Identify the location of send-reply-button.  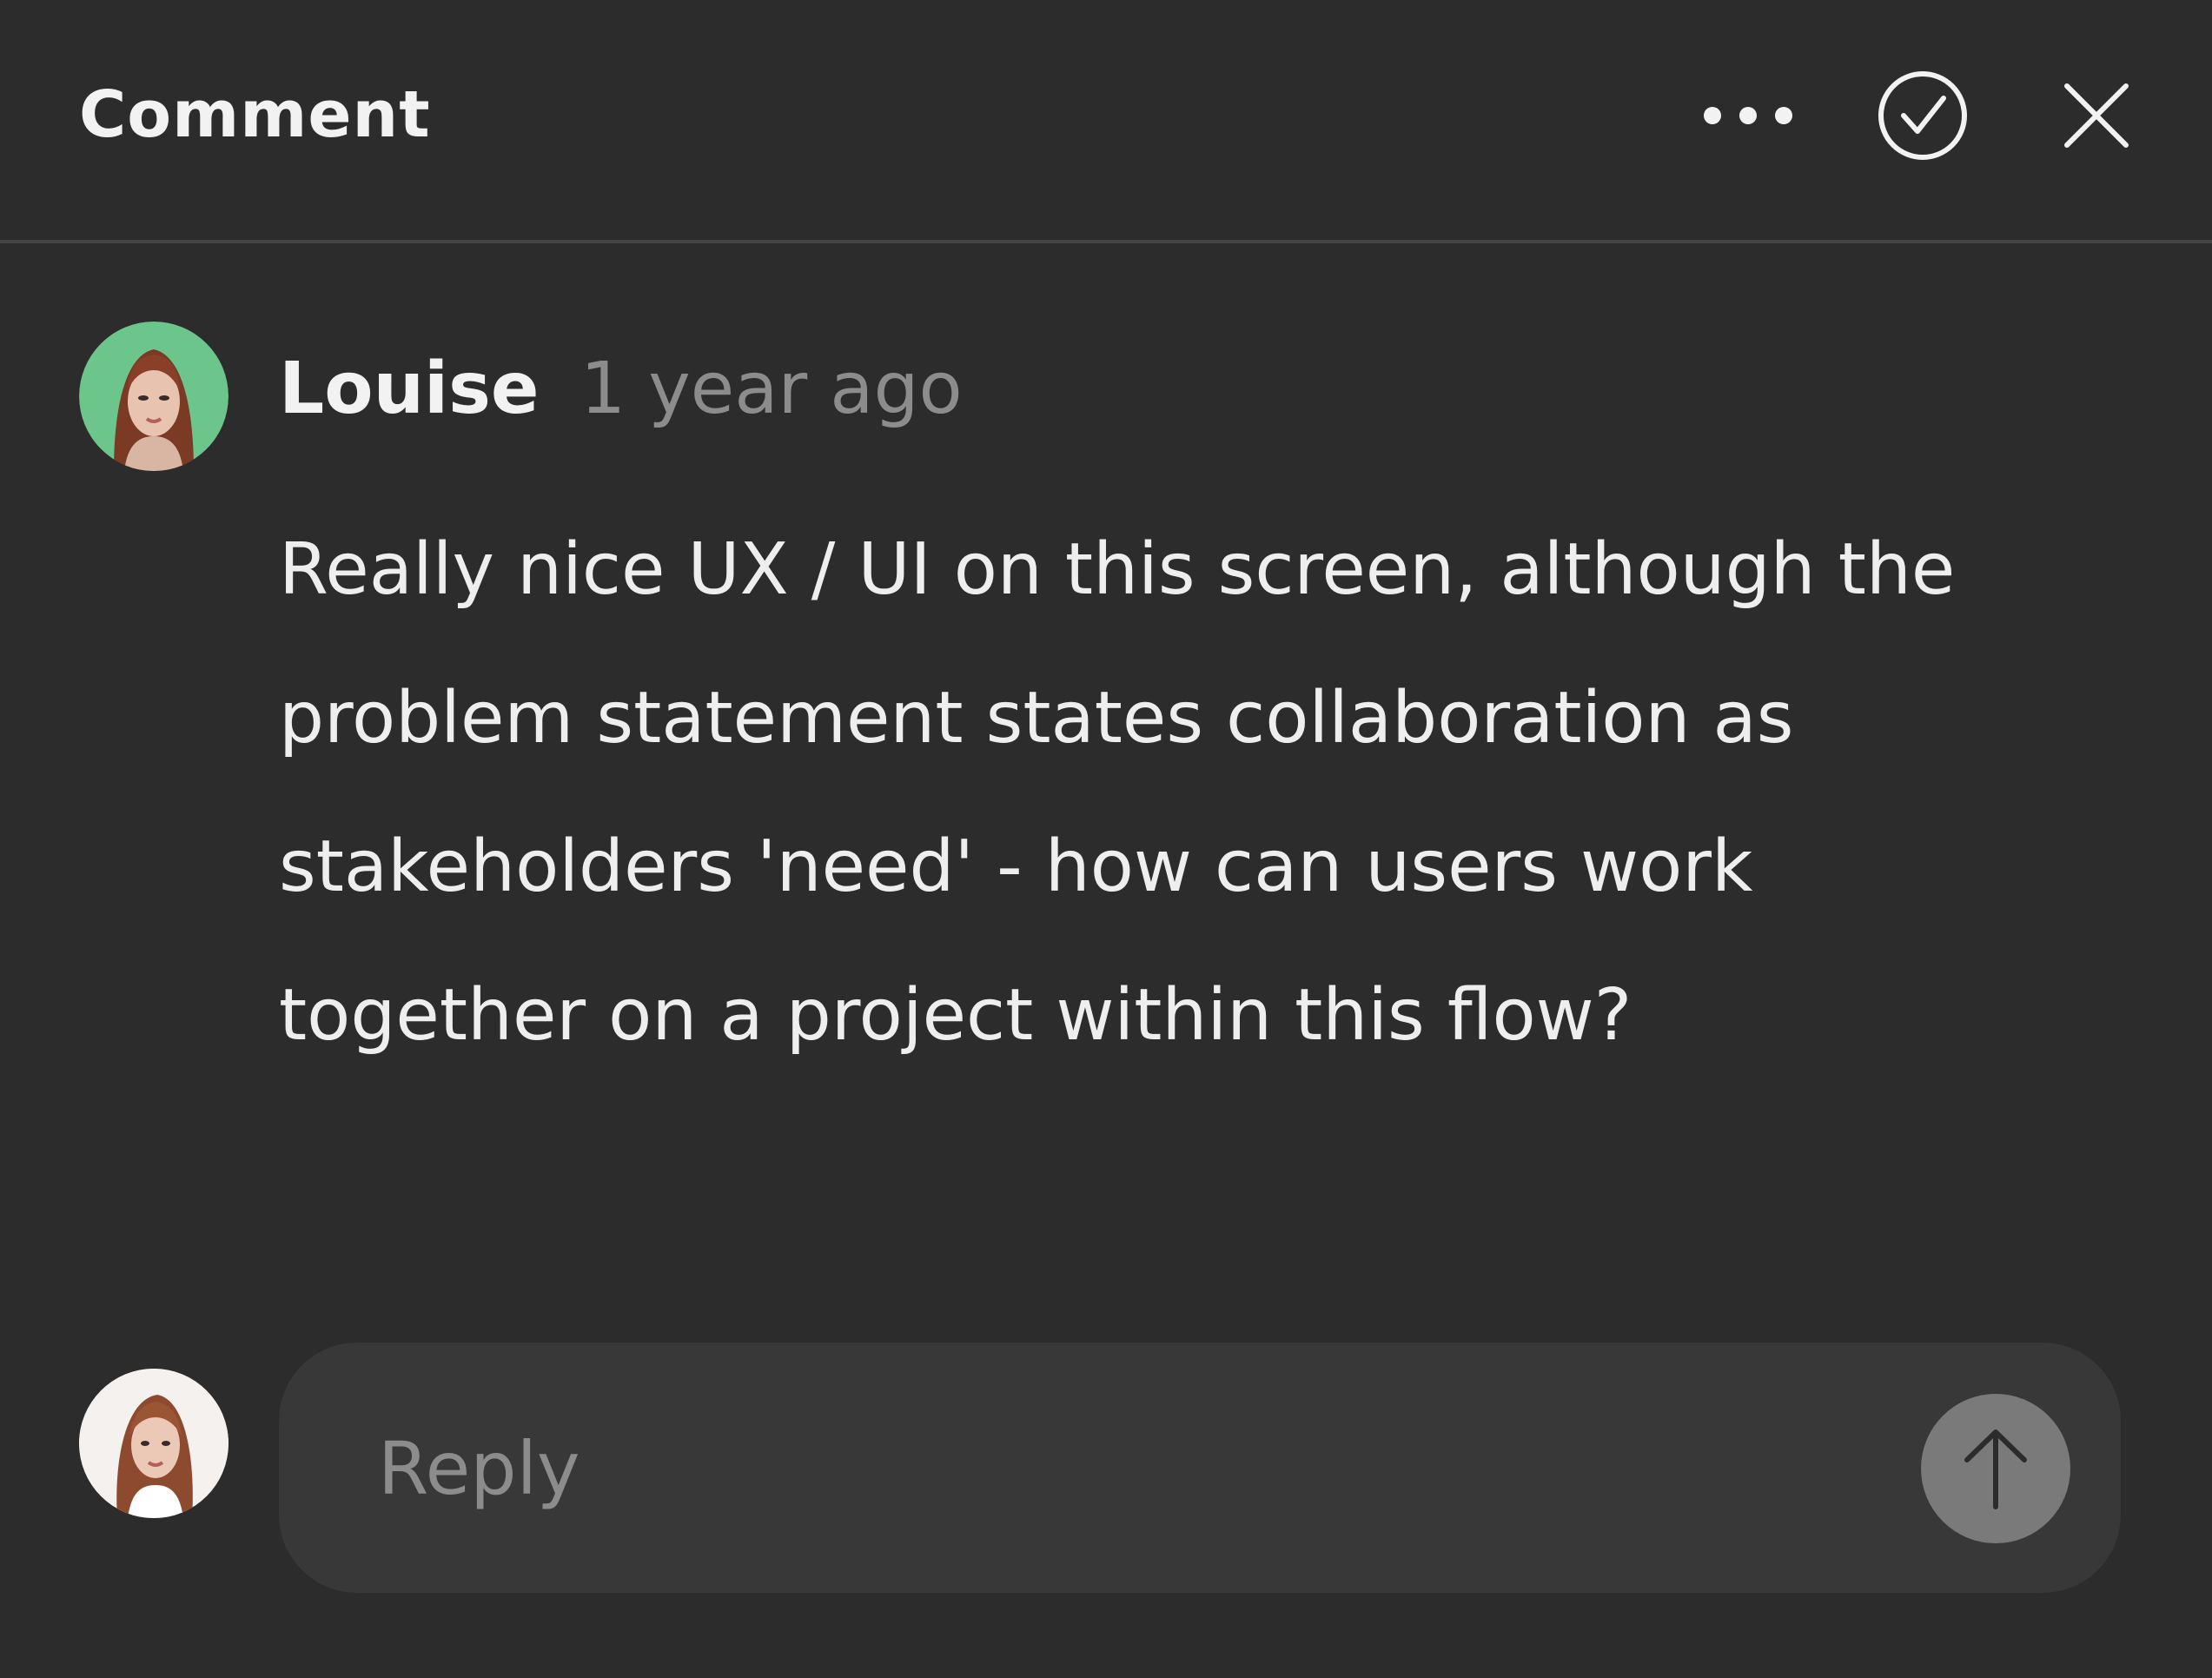
(1995, 1468).